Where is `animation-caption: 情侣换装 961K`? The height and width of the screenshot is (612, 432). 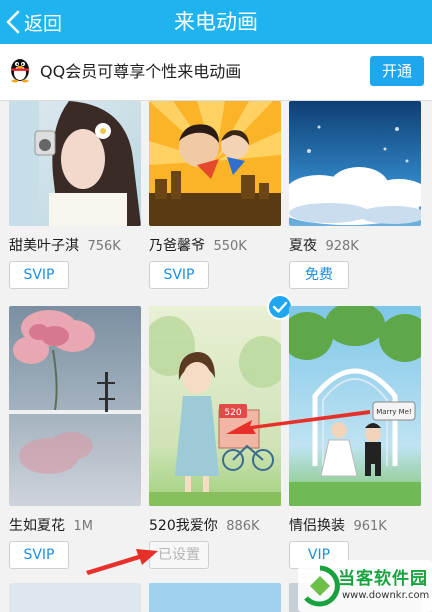
animation-caption: 情侣换装 961K is located at coordinates (359, 525).